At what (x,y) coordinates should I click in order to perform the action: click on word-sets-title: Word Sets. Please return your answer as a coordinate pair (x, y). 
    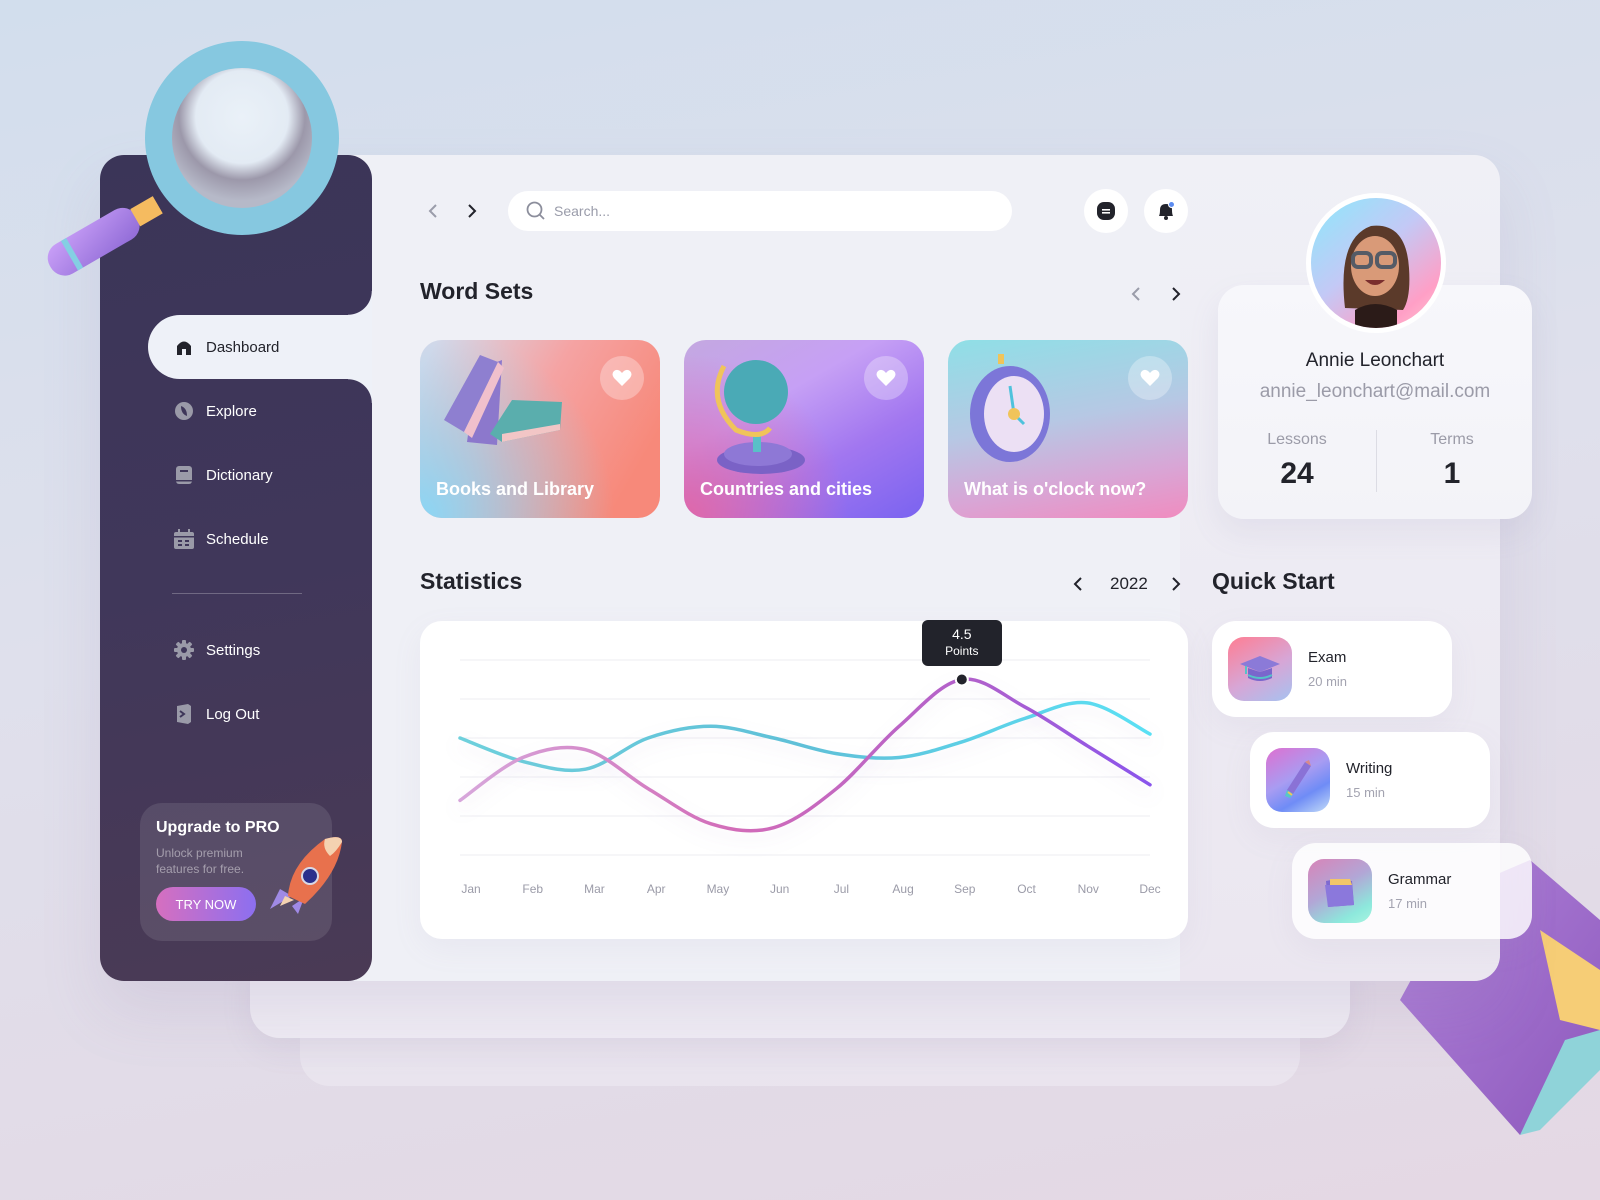
    Looking at the image, I should click on (477, 291).